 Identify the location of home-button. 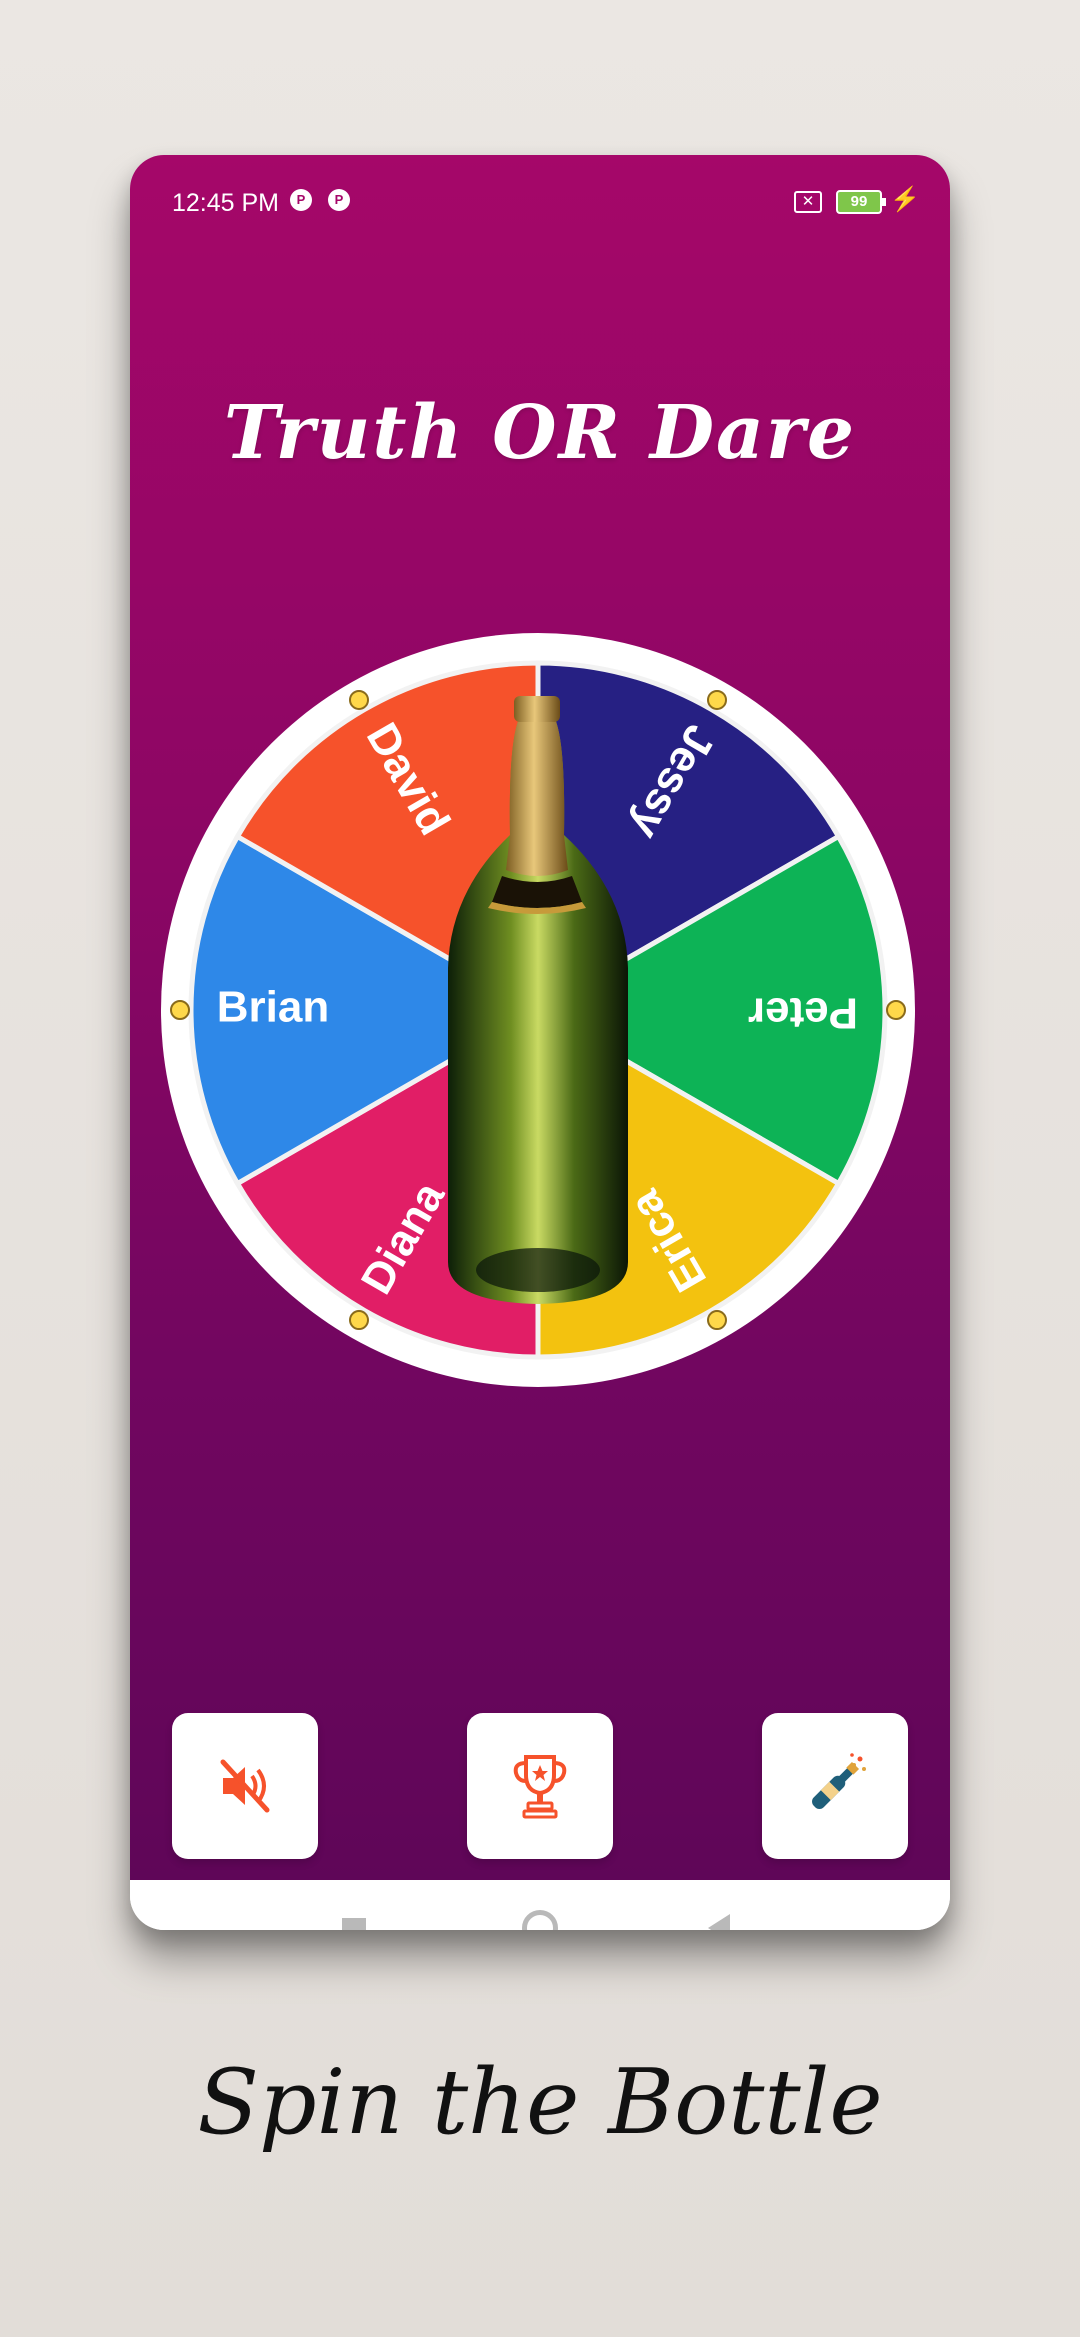
(540, 1920).